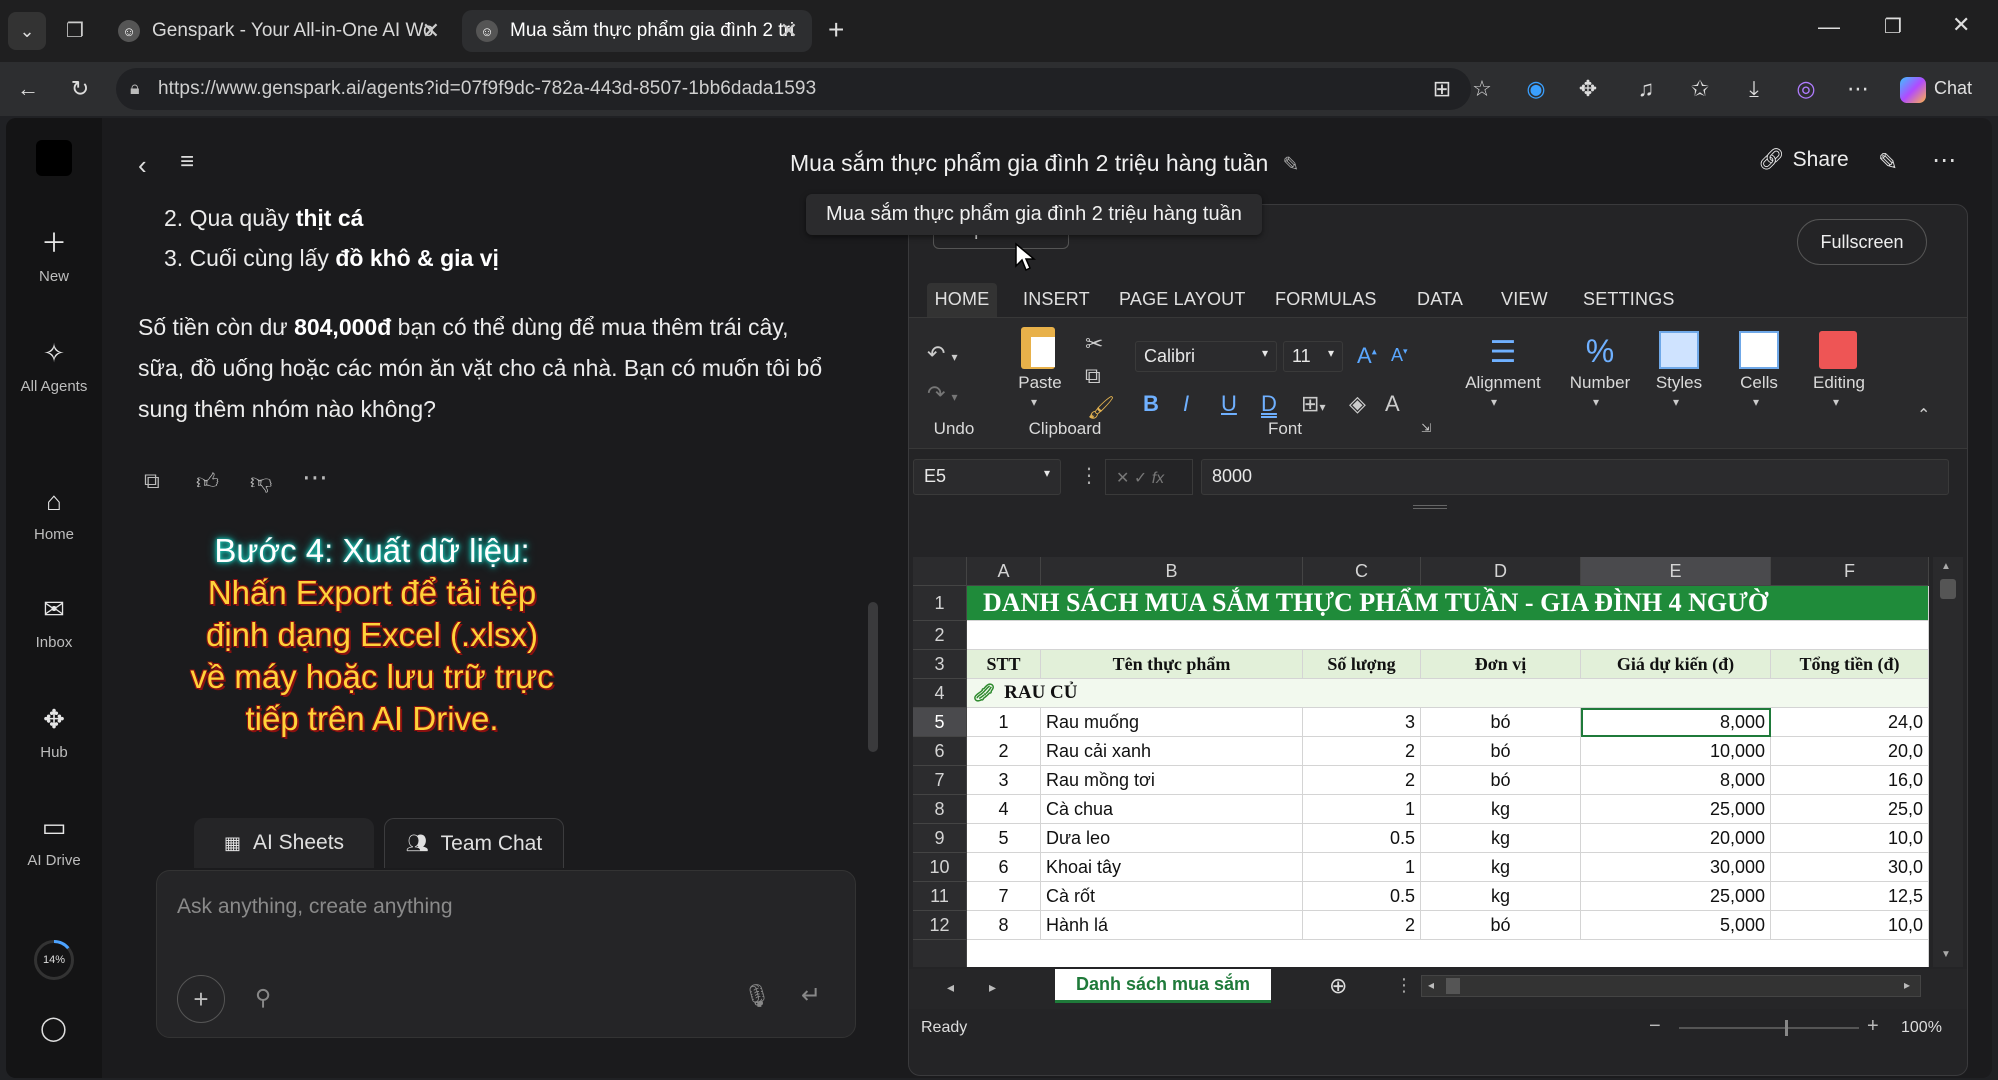 The width and height of the screenshot is (1998, 1080). I want to click on rail-item-home: ⌂ Home, so click(54, 513).